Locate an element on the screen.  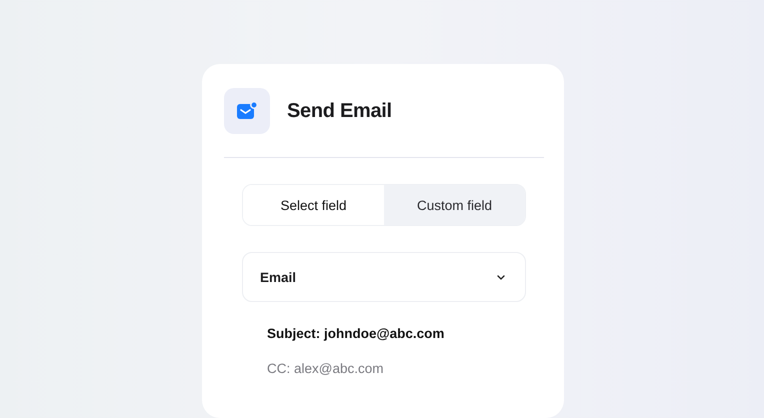
chevron-down-icon is located at coordinates (501, 277).